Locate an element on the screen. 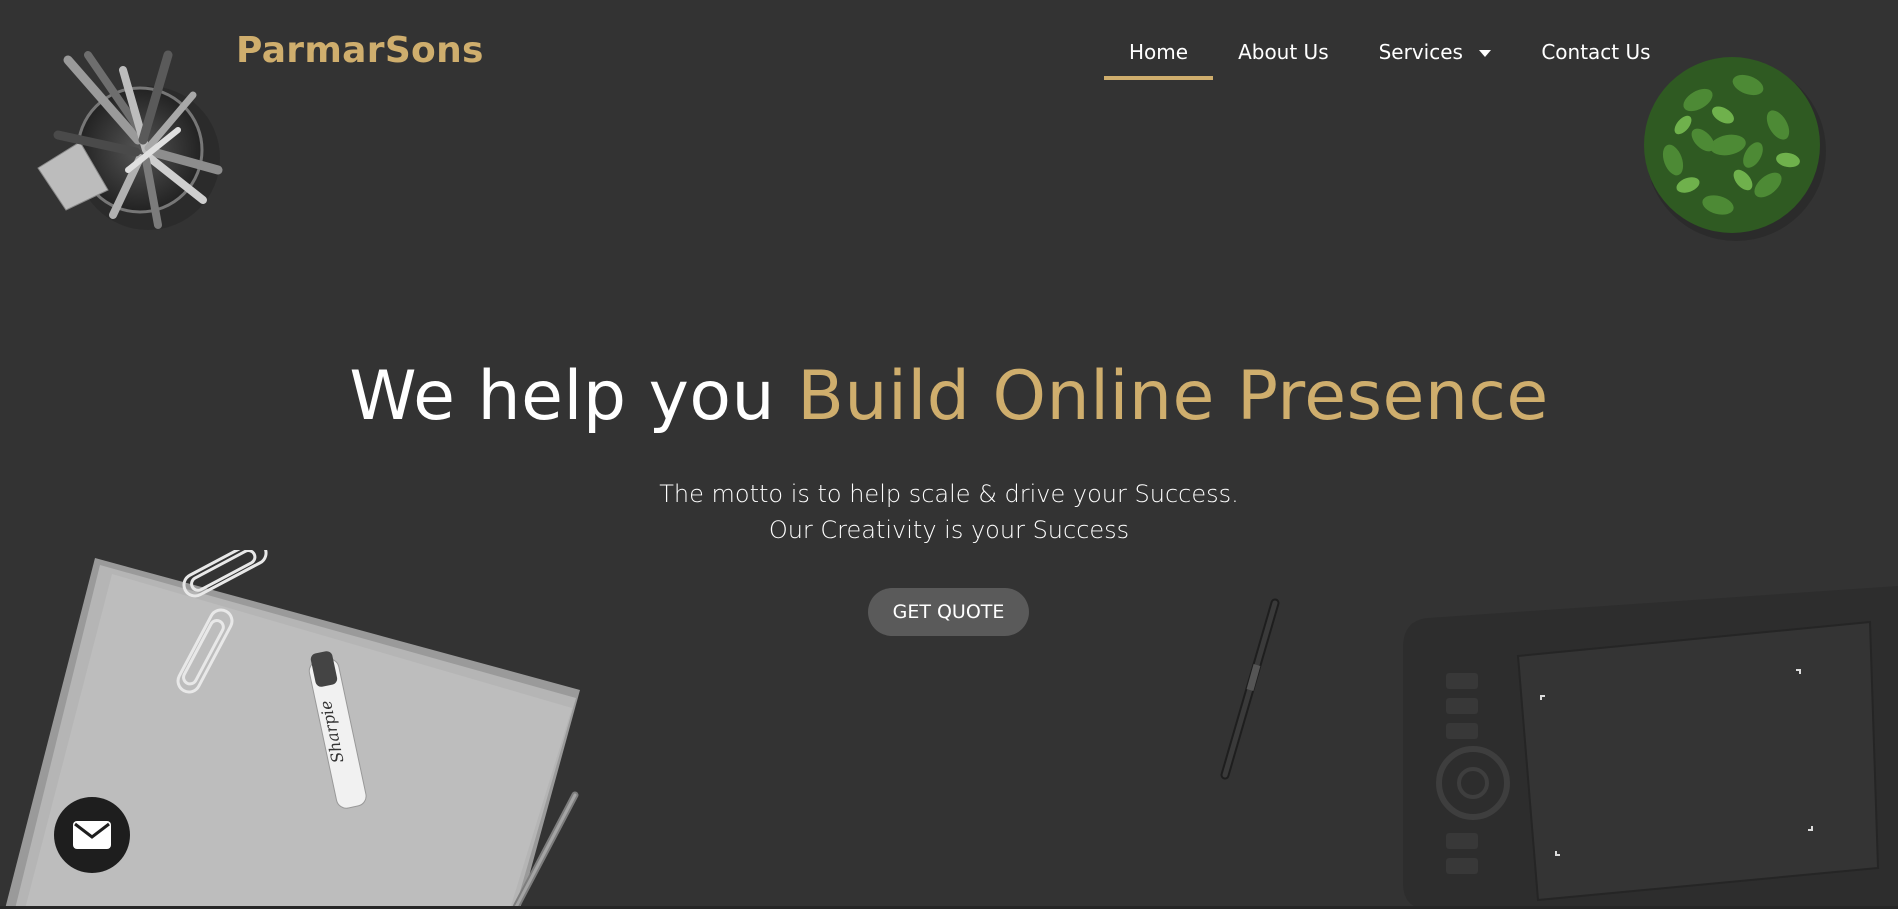  caret-down-icon is located at coordinates (1485, 53).